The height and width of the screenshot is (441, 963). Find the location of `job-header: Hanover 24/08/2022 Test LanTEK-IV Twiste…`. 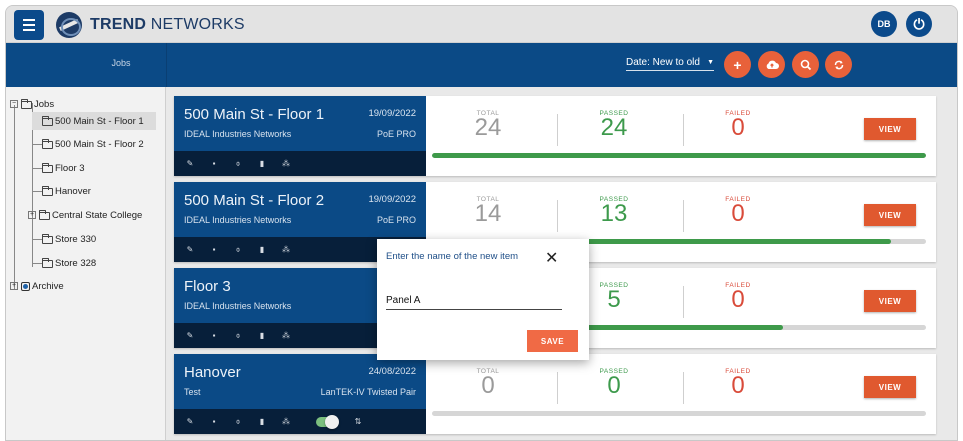

job-header: Hanover 24/08/2022 Test LanTEK-IV Twiste… is located at coordinates (300, 381).